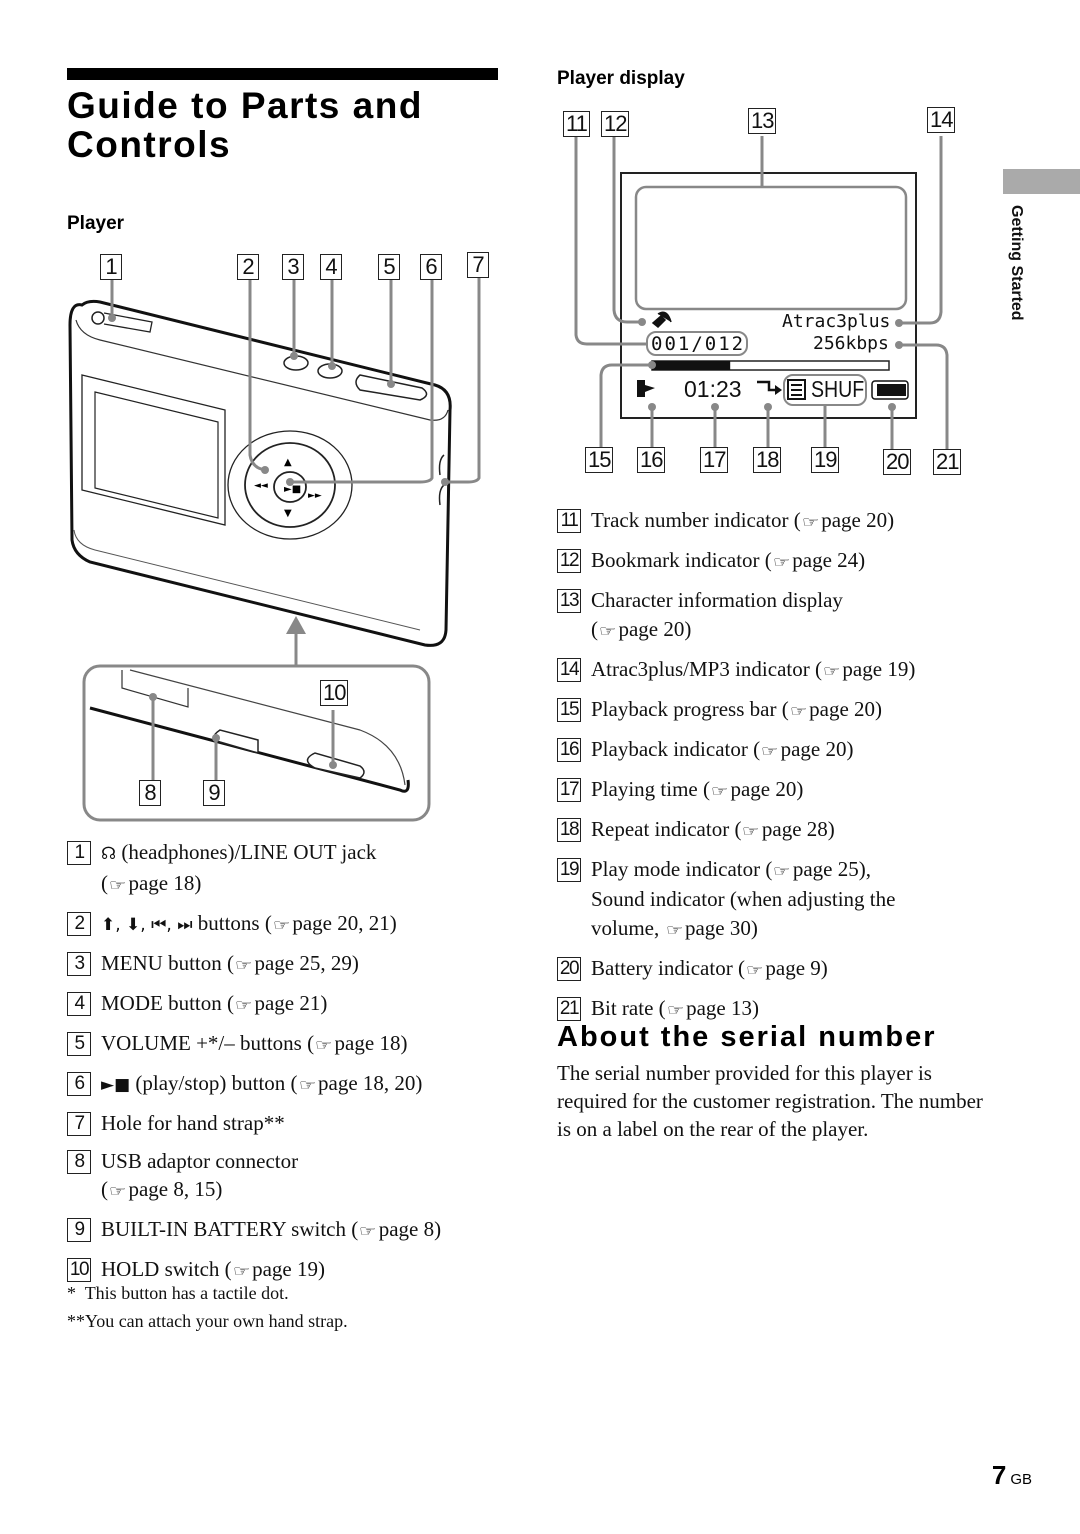 This screenshot has height=1534, width=1080. I want to click on item-text: MODE button (, so click(167, 1002).